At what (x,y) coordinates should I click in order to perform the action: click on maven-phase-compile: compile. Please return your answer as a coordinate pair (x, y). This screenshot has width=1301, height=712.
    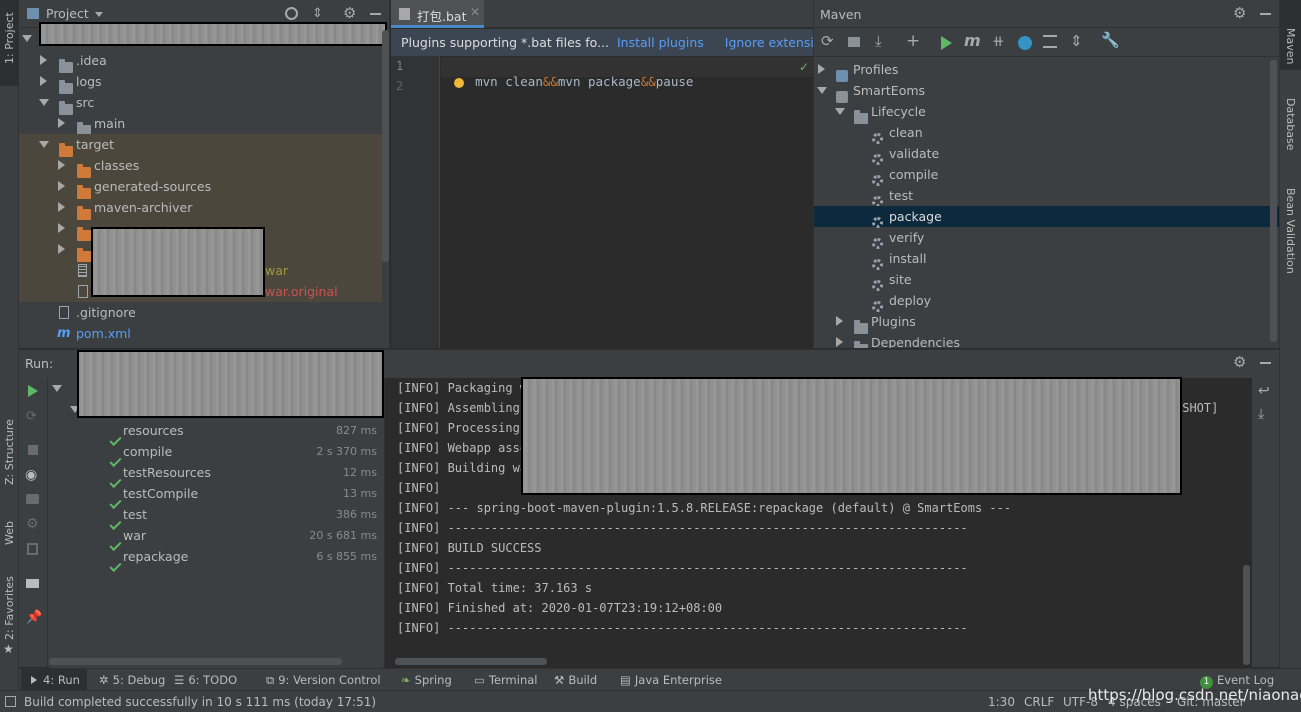
    Looking at the image, I should click on (1046, 175).